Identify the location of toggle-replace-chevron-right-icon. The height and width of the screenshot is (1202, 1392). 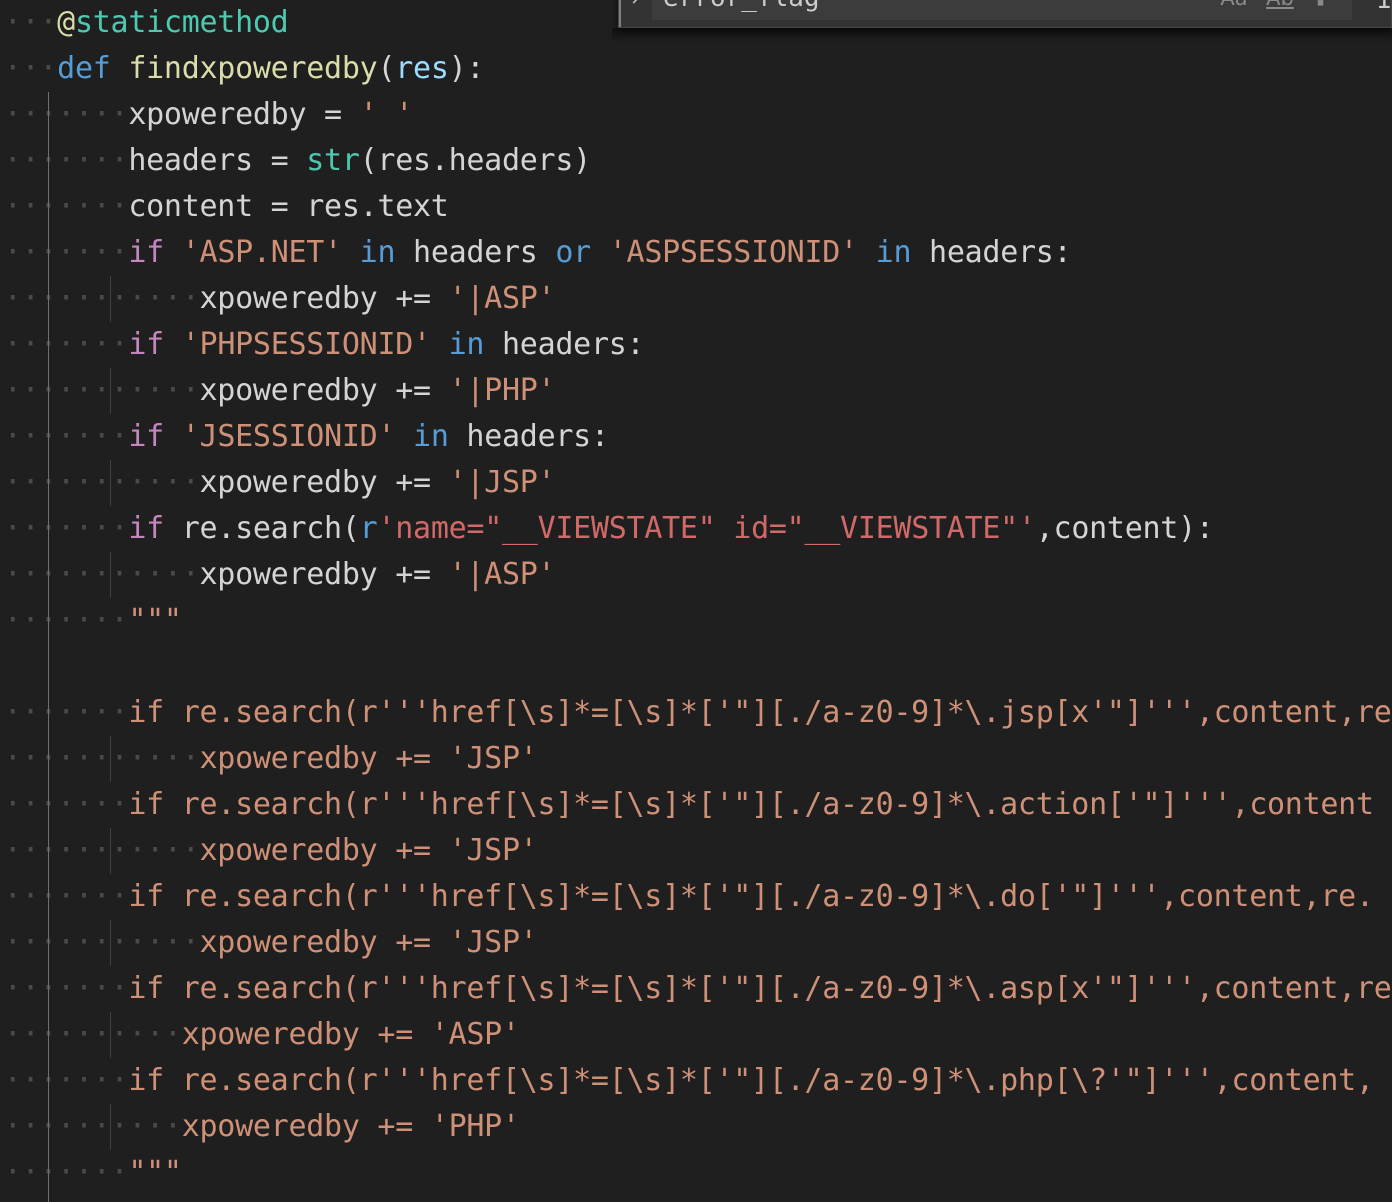
(636, 14).